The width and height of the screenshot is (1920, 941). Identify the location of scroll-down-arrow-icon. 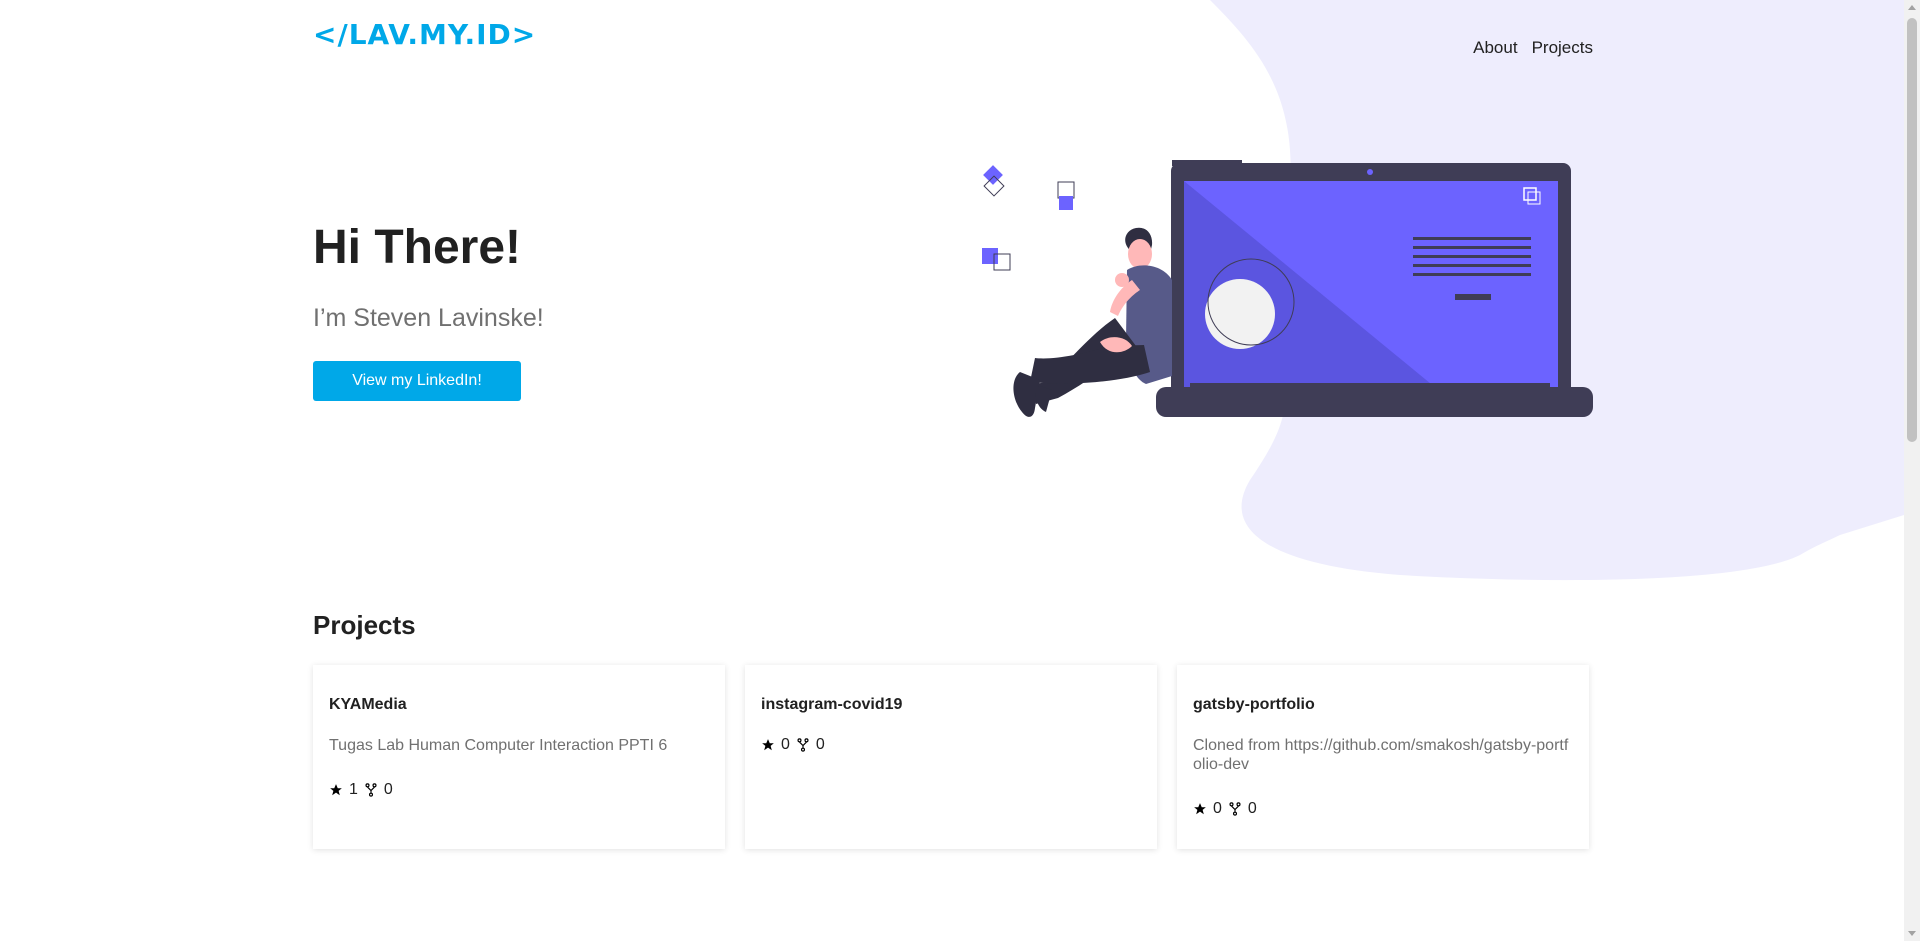
(1912, 933).